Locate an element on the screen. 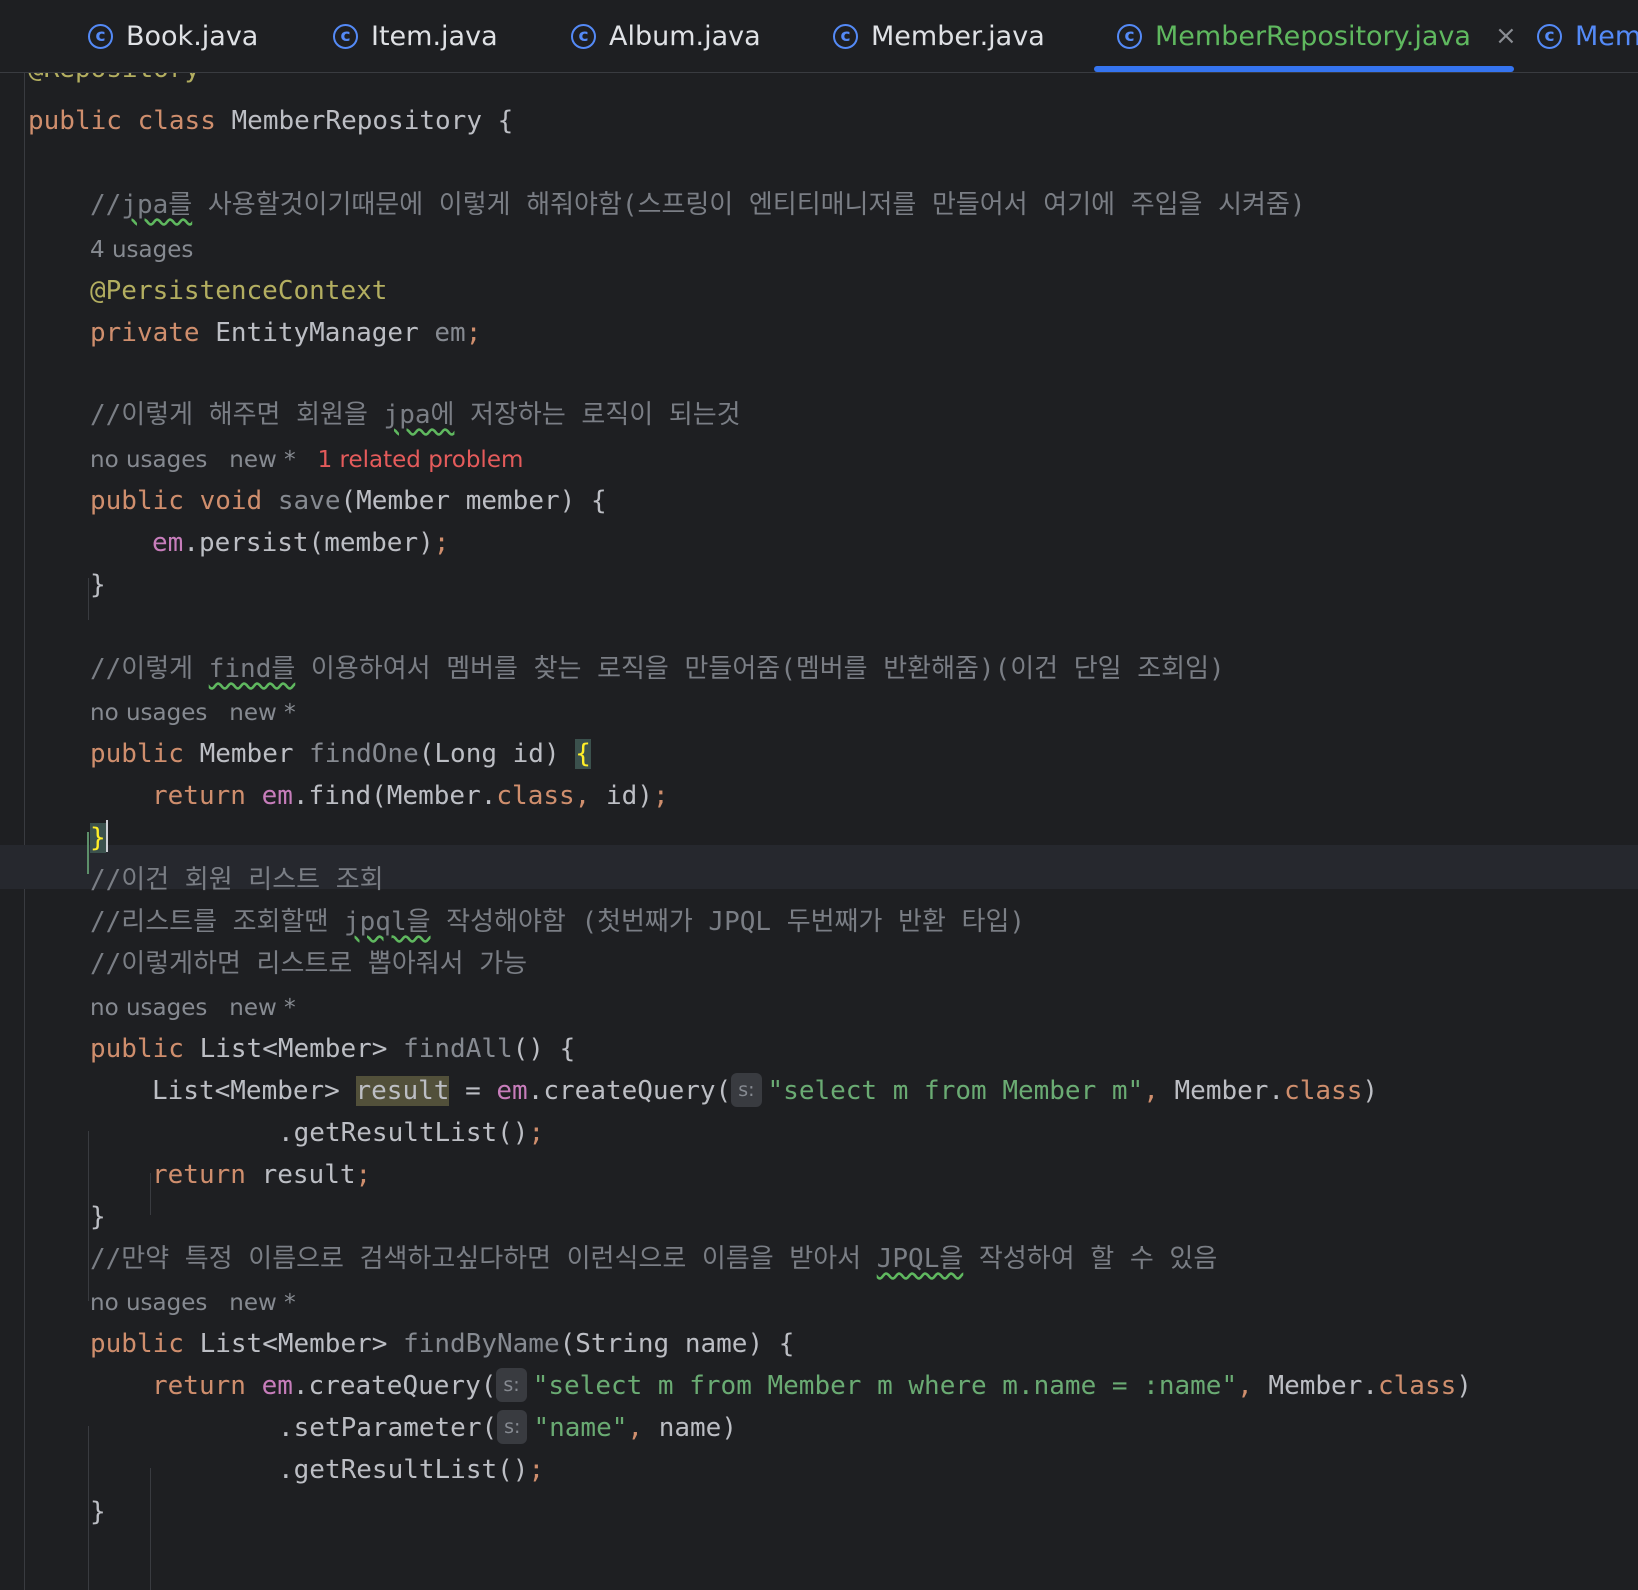 The height and width of the screenshot is (1590, 1638). indent-guide-active is located at coordinates (88, 853).